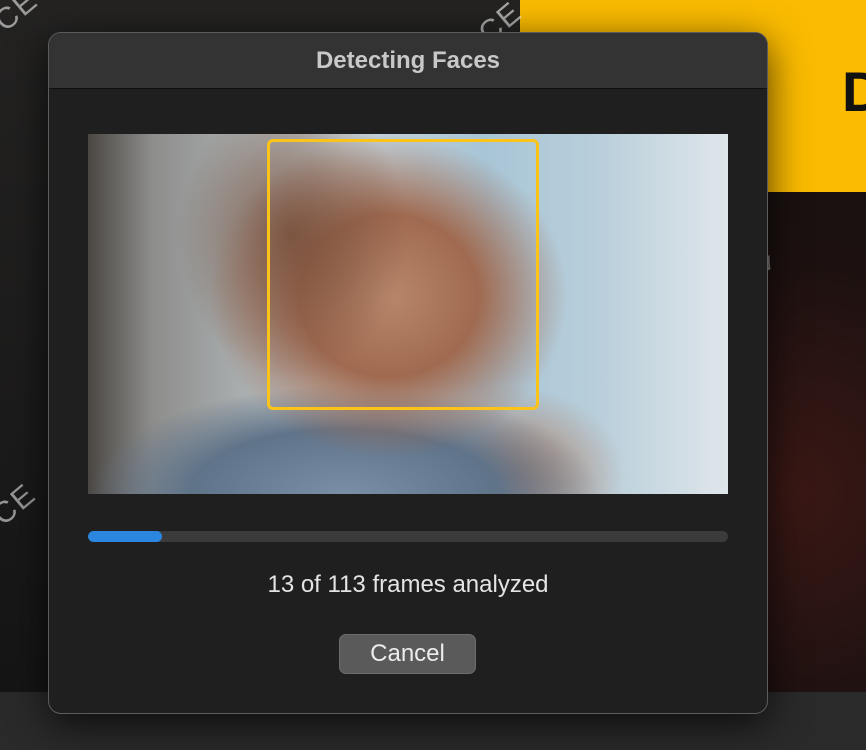 The image size is (866, 750). What do you see at coordinates (125, 536) in the screenshot?
I see `progress-bar-fill` at bounding box center [125, 536].